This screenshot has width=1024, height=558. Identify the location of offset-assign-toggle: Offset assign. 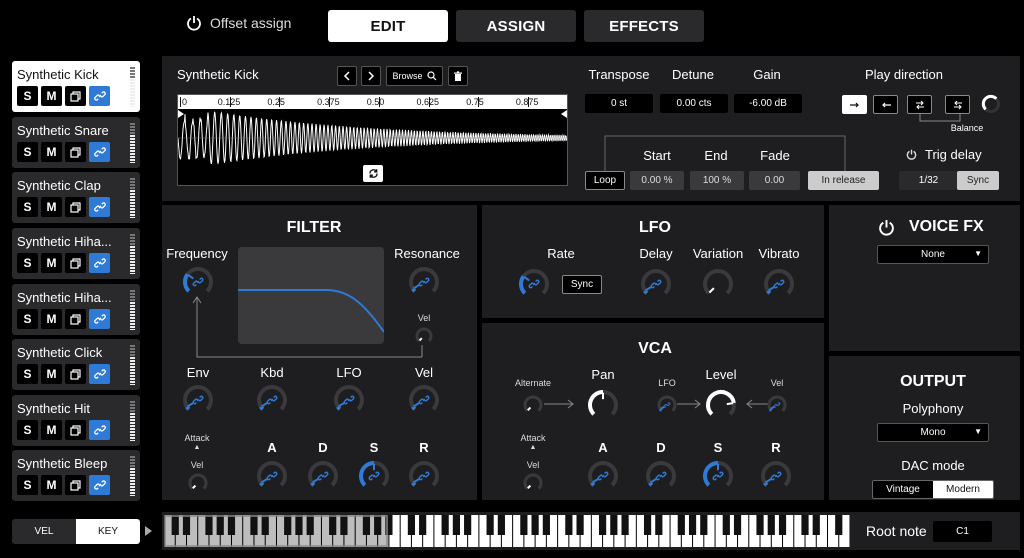
(238, 23).